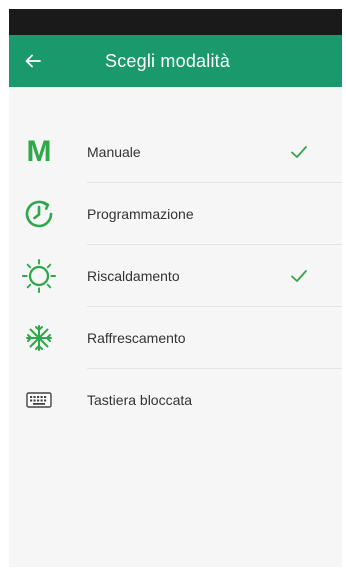 This screenshot has width=346, height=569. Describe the element at coordinates (175, 152) in the screenshot. I see `mode-item-manuale: M Manuale` at that location.